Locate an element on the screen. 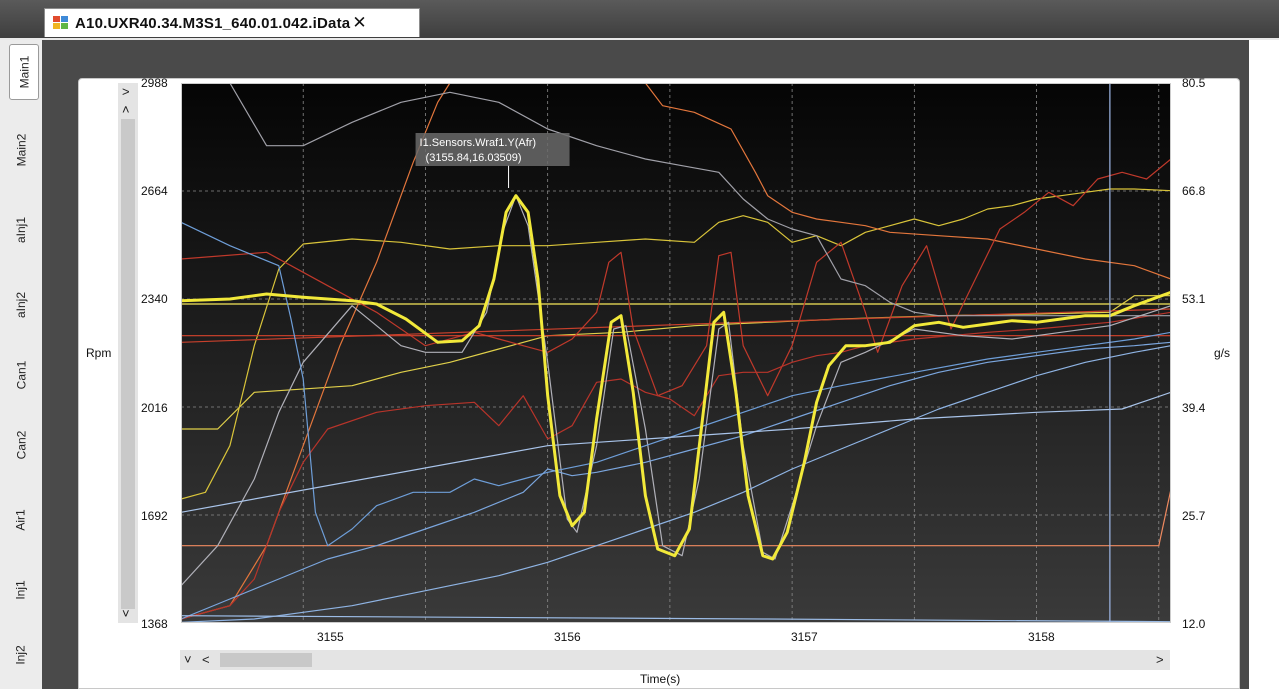 The image size is (1279, 689). x-tick: 3155 is located at coordinates (330, 637).